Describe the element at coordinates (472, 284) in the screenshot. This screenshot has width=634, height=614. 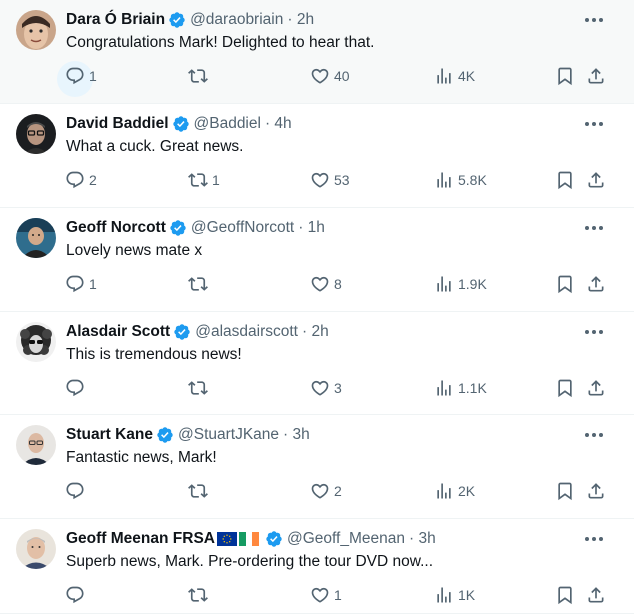
I see `view-count: 1.9K` at that location.